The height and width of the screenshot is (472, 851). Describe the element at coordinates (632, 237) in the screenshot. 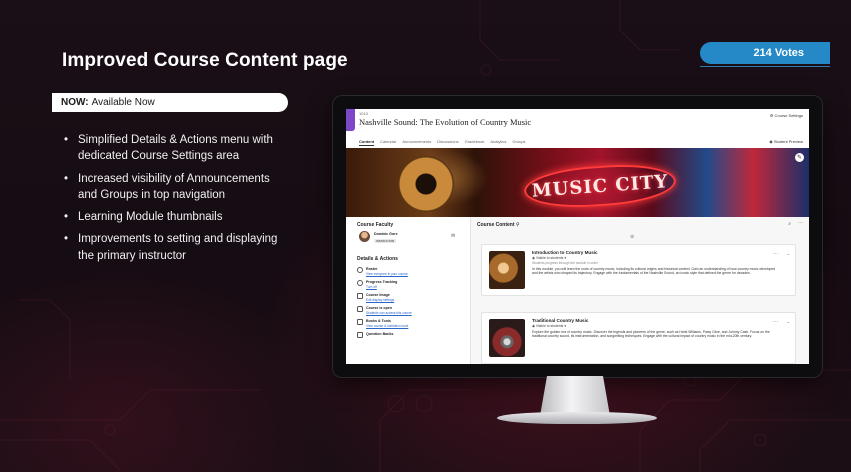

I see `add-content-icon: ⊕` at that location.